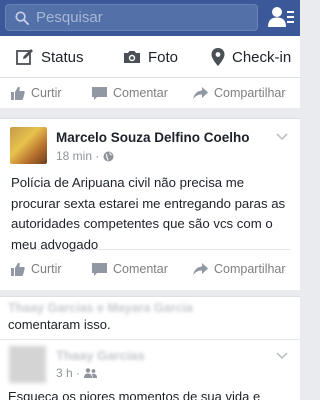 The height and width of the screenshot is (400, 320). Describe the element at coordinates (153, 137) in the screenshot. I see `author-name: Marcelo Souza Delfino Coelho` at that location.